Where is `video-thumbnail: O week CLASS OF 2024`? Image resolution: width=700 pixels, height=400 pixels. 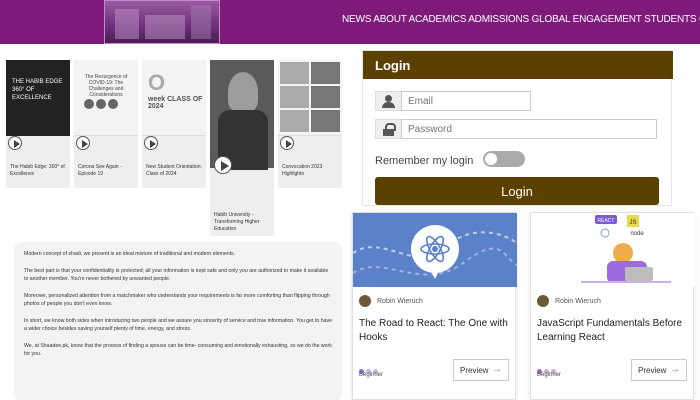 video-thumbnail: O week CLASS OF 2024 is located at coordinates (174, 98).